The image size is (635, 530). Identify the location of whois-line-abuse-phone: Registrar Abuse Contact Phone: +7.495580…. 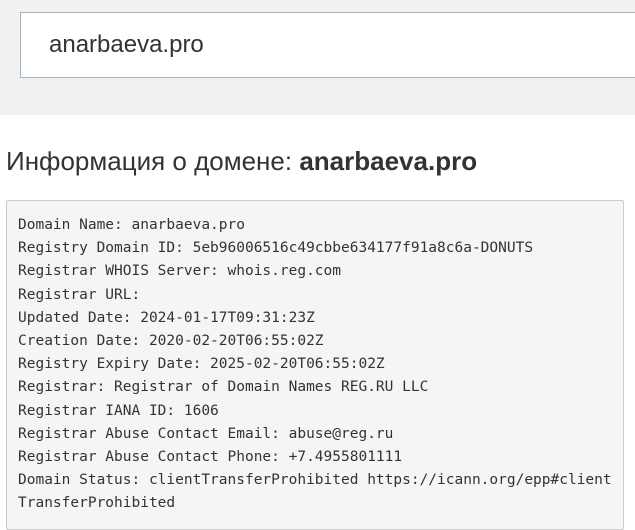
(210, 457).